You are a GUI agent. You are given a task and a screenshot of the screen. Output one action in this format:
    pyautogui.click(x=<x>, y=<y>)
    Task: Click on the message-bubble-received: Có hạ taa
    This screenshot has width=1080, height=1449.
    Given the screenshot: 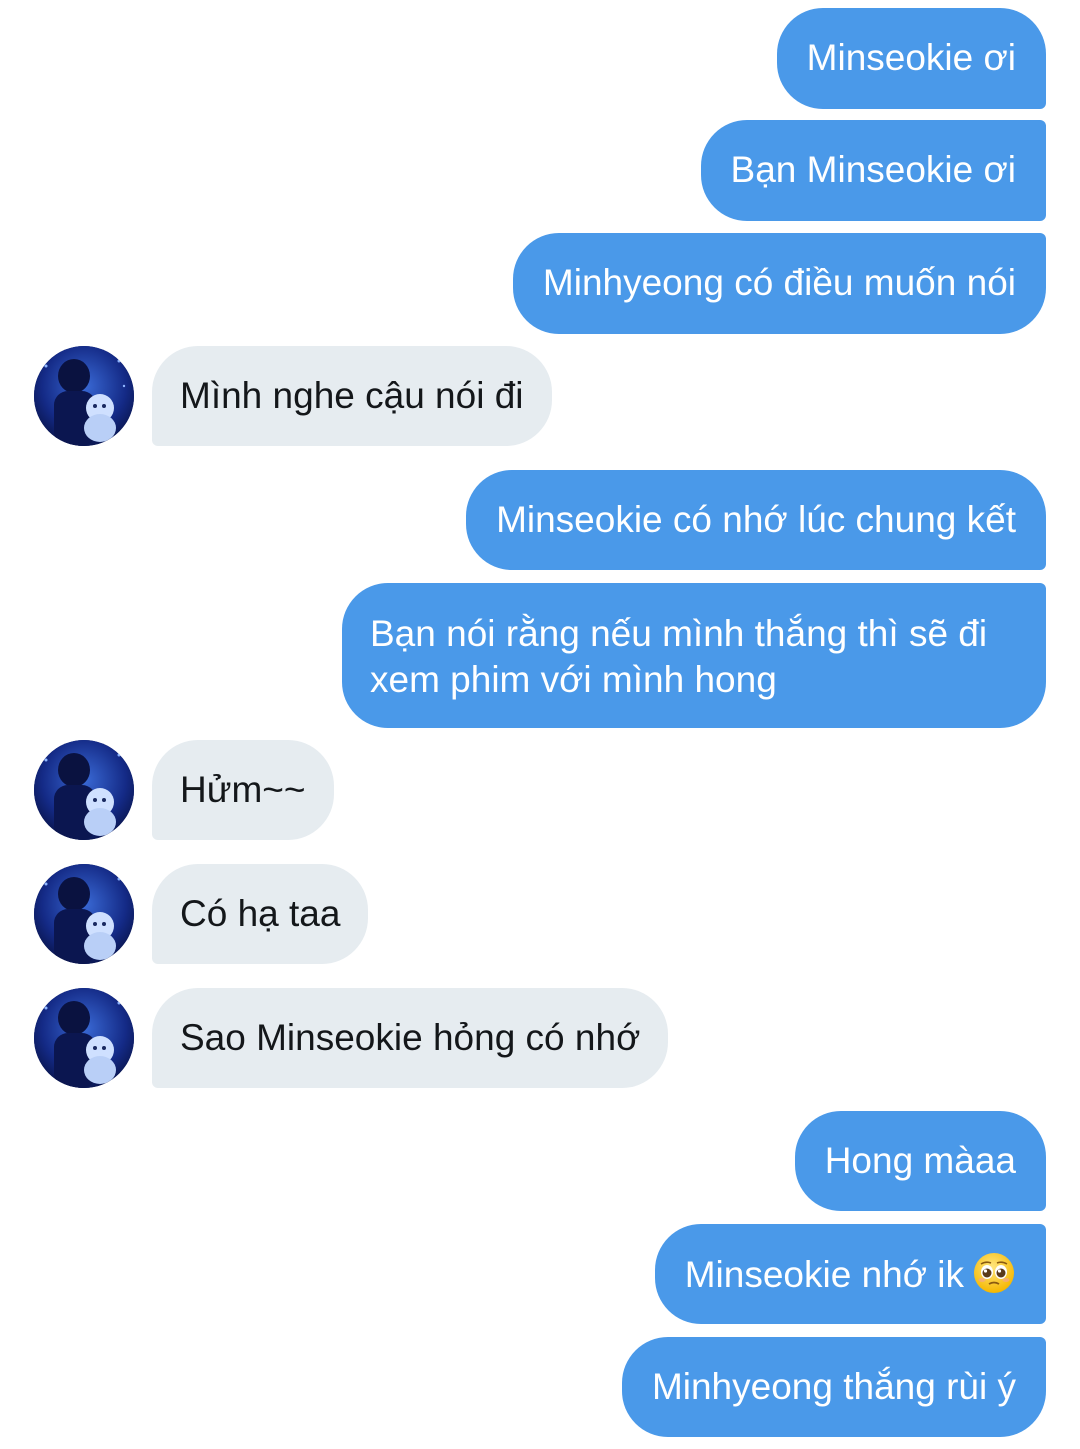 What is the action you would take?
    pyautogui.click(x=260, y=914)
    